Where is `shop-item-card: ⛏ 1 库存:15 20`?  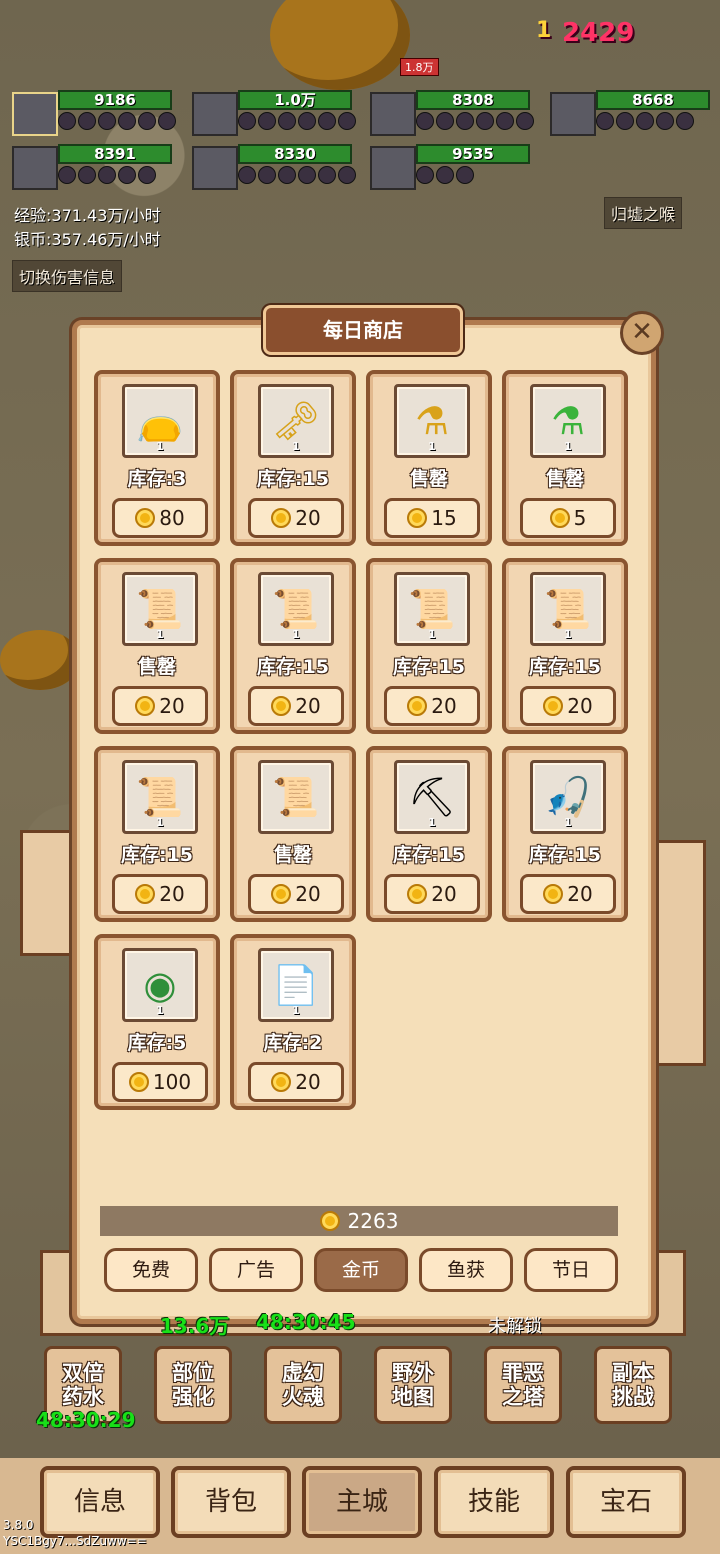
shop-item-card: ⛏ 1 库存:15 20 is located at coordinates (429, 834).